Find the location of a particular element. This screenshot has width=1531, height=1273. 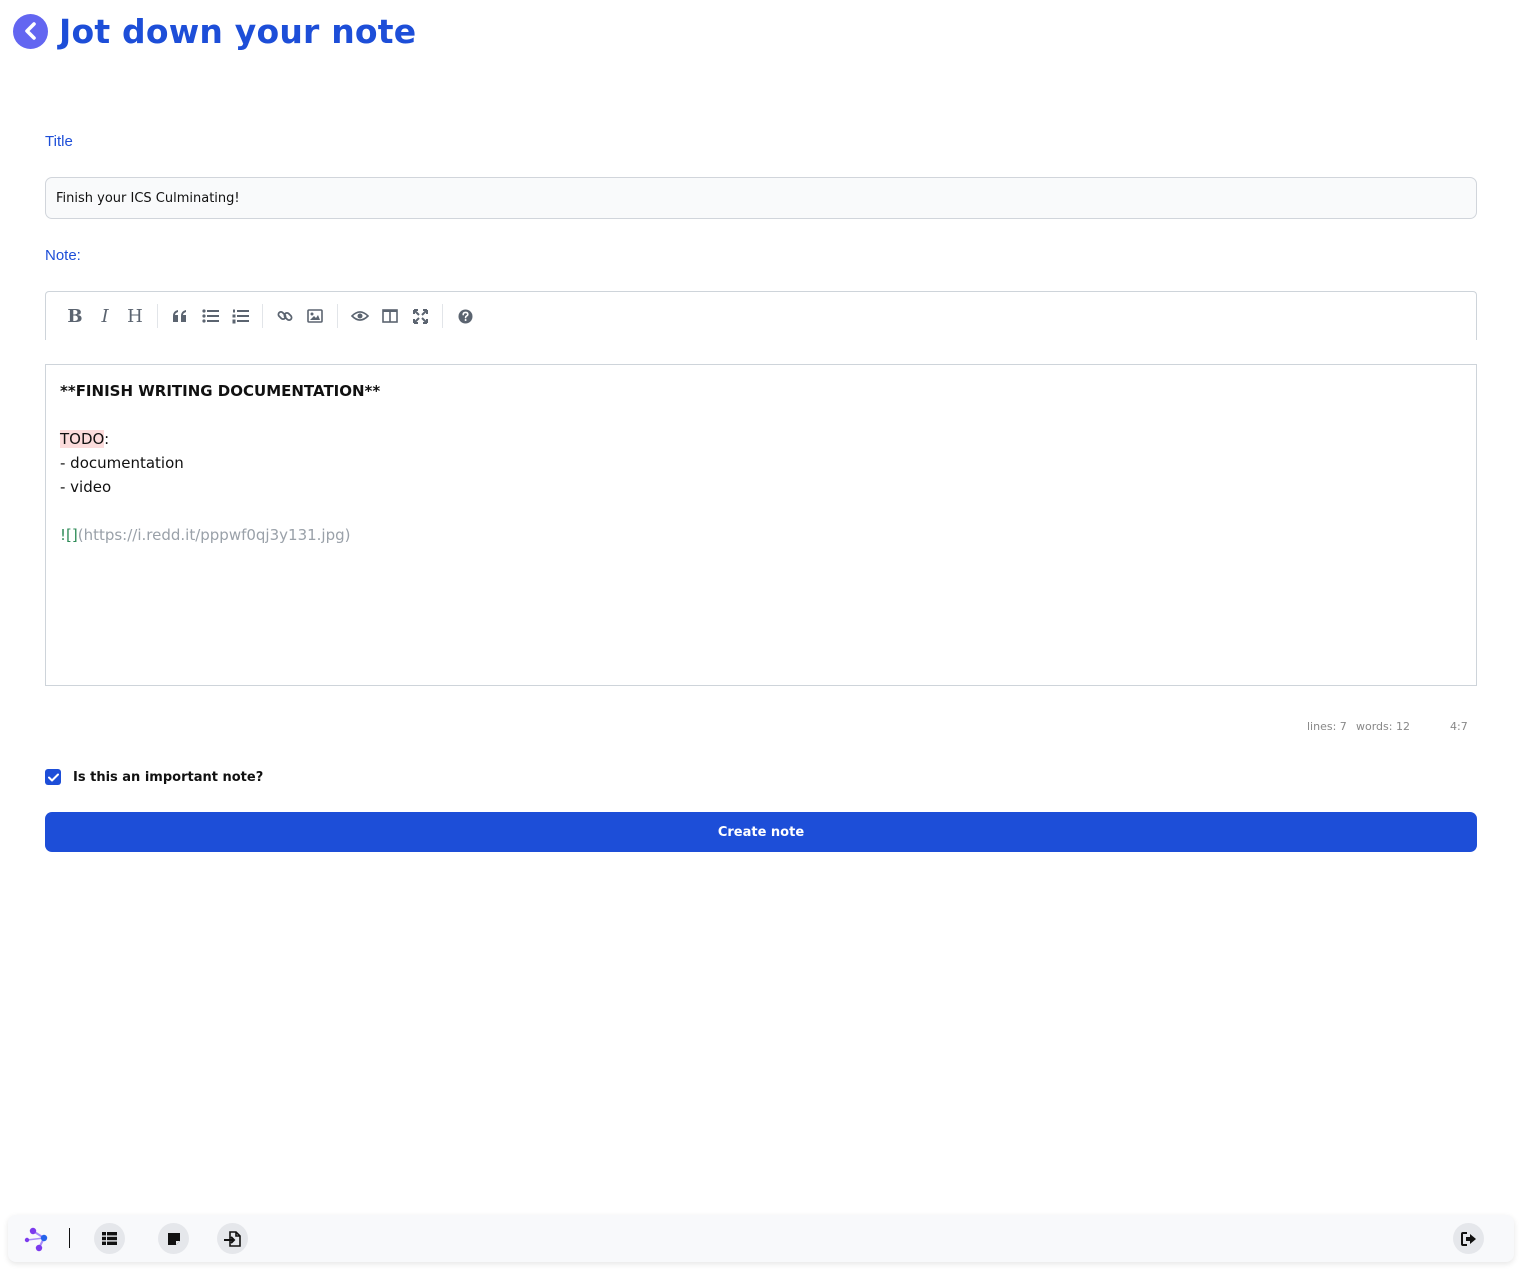

status-words: words: 12 is located at coordinates (1383, 726).